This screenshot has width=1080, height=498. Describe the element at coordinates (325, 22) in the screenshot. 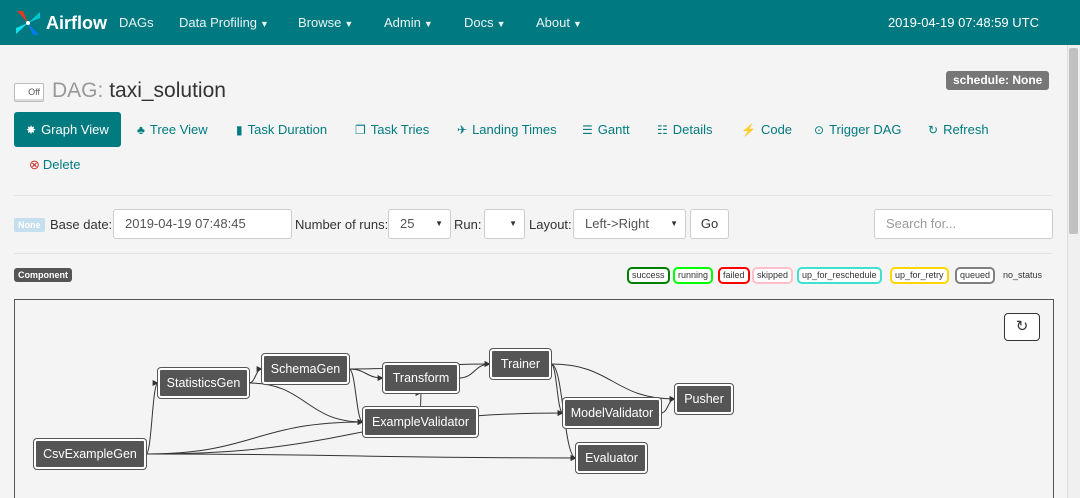

I see `nav-browse: Browse ▼` at that location.